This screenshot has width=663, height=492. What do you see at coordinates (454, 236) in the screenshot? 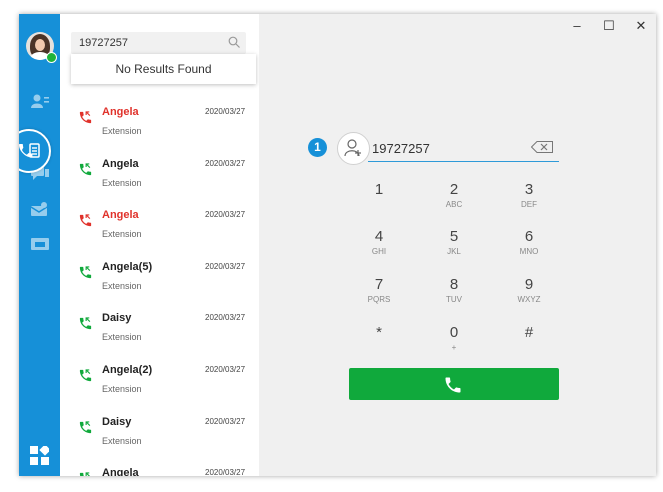
I see `dial-key-digit: 5` at bounding box center [454, 236].